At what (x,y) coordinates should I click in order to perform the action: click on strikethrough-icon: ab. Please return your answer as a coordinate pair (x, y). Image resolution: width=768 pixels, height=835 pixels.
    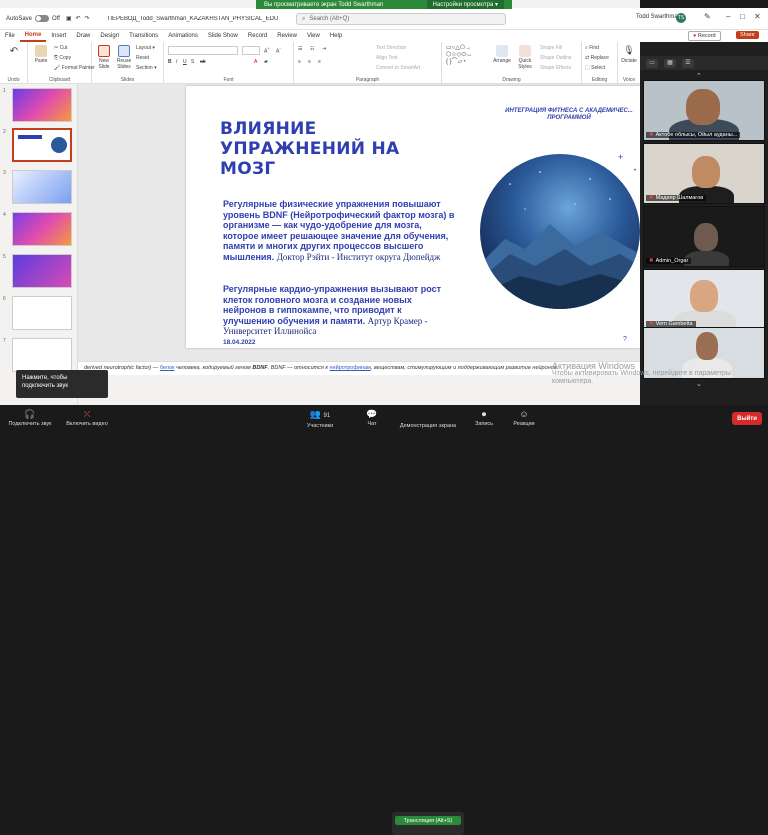
    Looking at the image, I should click on (203, 62).